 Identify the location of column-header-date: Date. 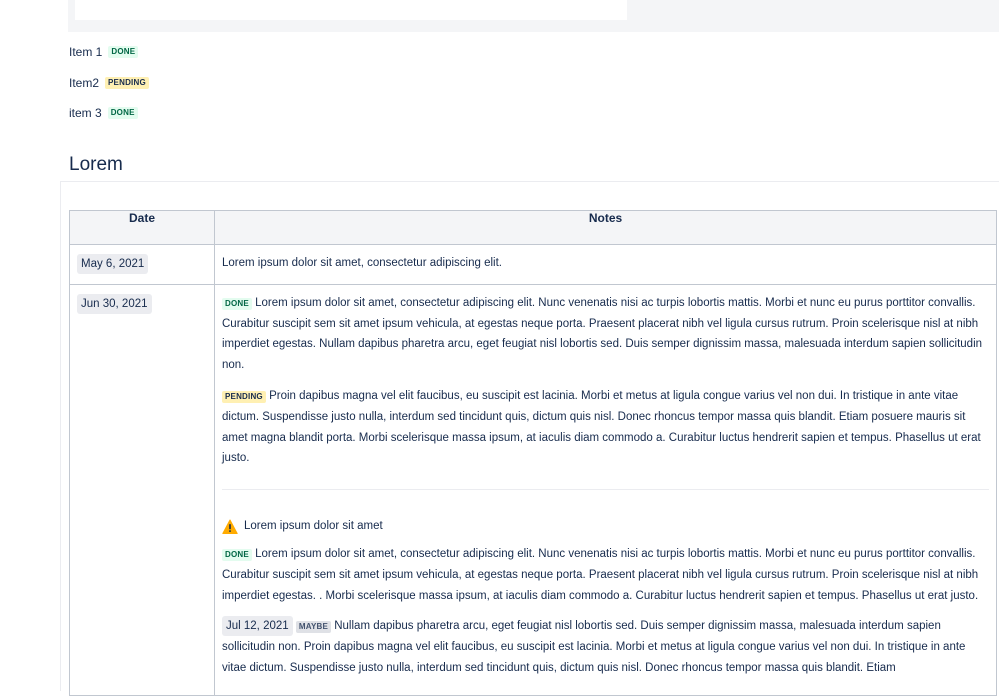
(142, 227).